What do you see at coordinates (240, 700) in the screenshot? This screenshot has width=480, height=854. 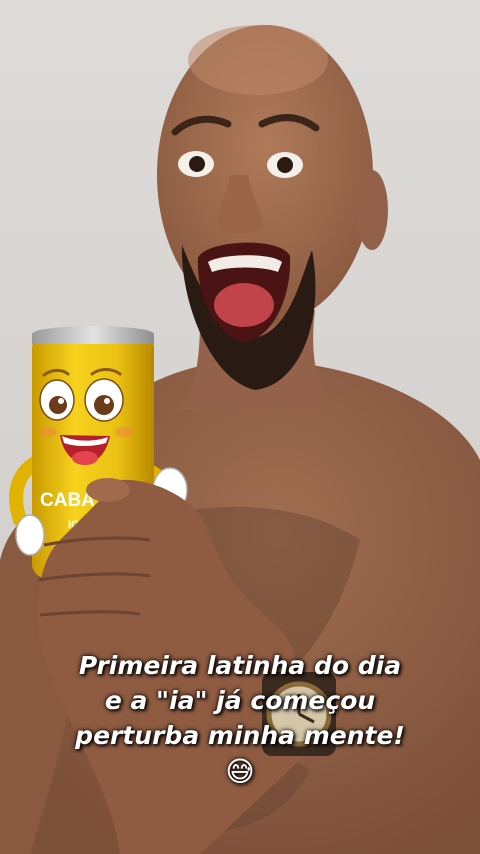 I see `caption-line-2: e a "ia" já começou` at bounding box center [240, 700].